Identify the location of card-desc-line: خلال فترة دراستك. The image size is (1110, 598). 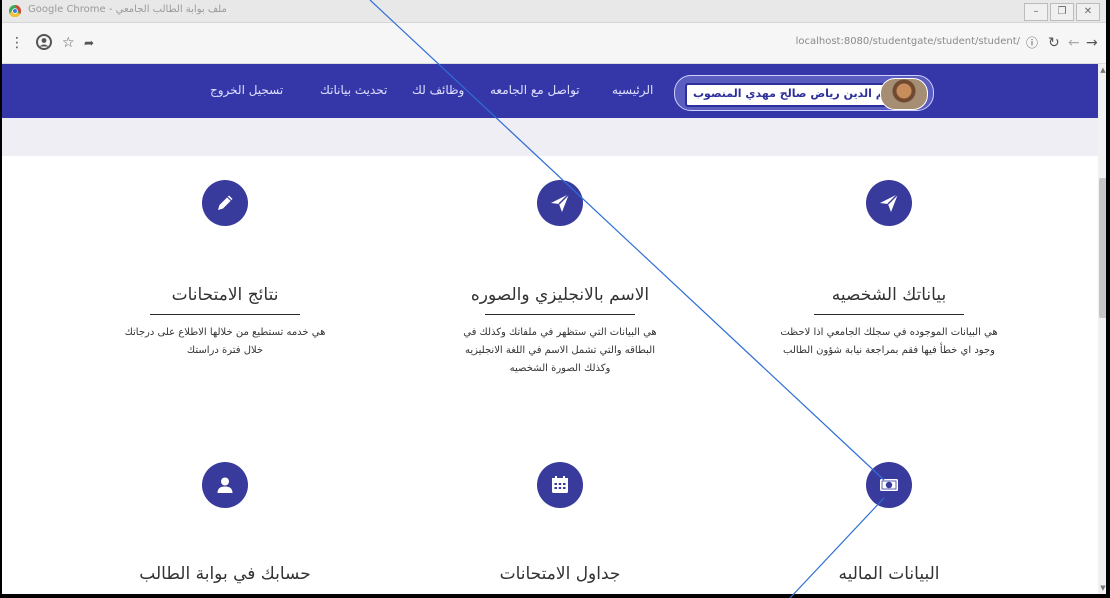
(225, 350).